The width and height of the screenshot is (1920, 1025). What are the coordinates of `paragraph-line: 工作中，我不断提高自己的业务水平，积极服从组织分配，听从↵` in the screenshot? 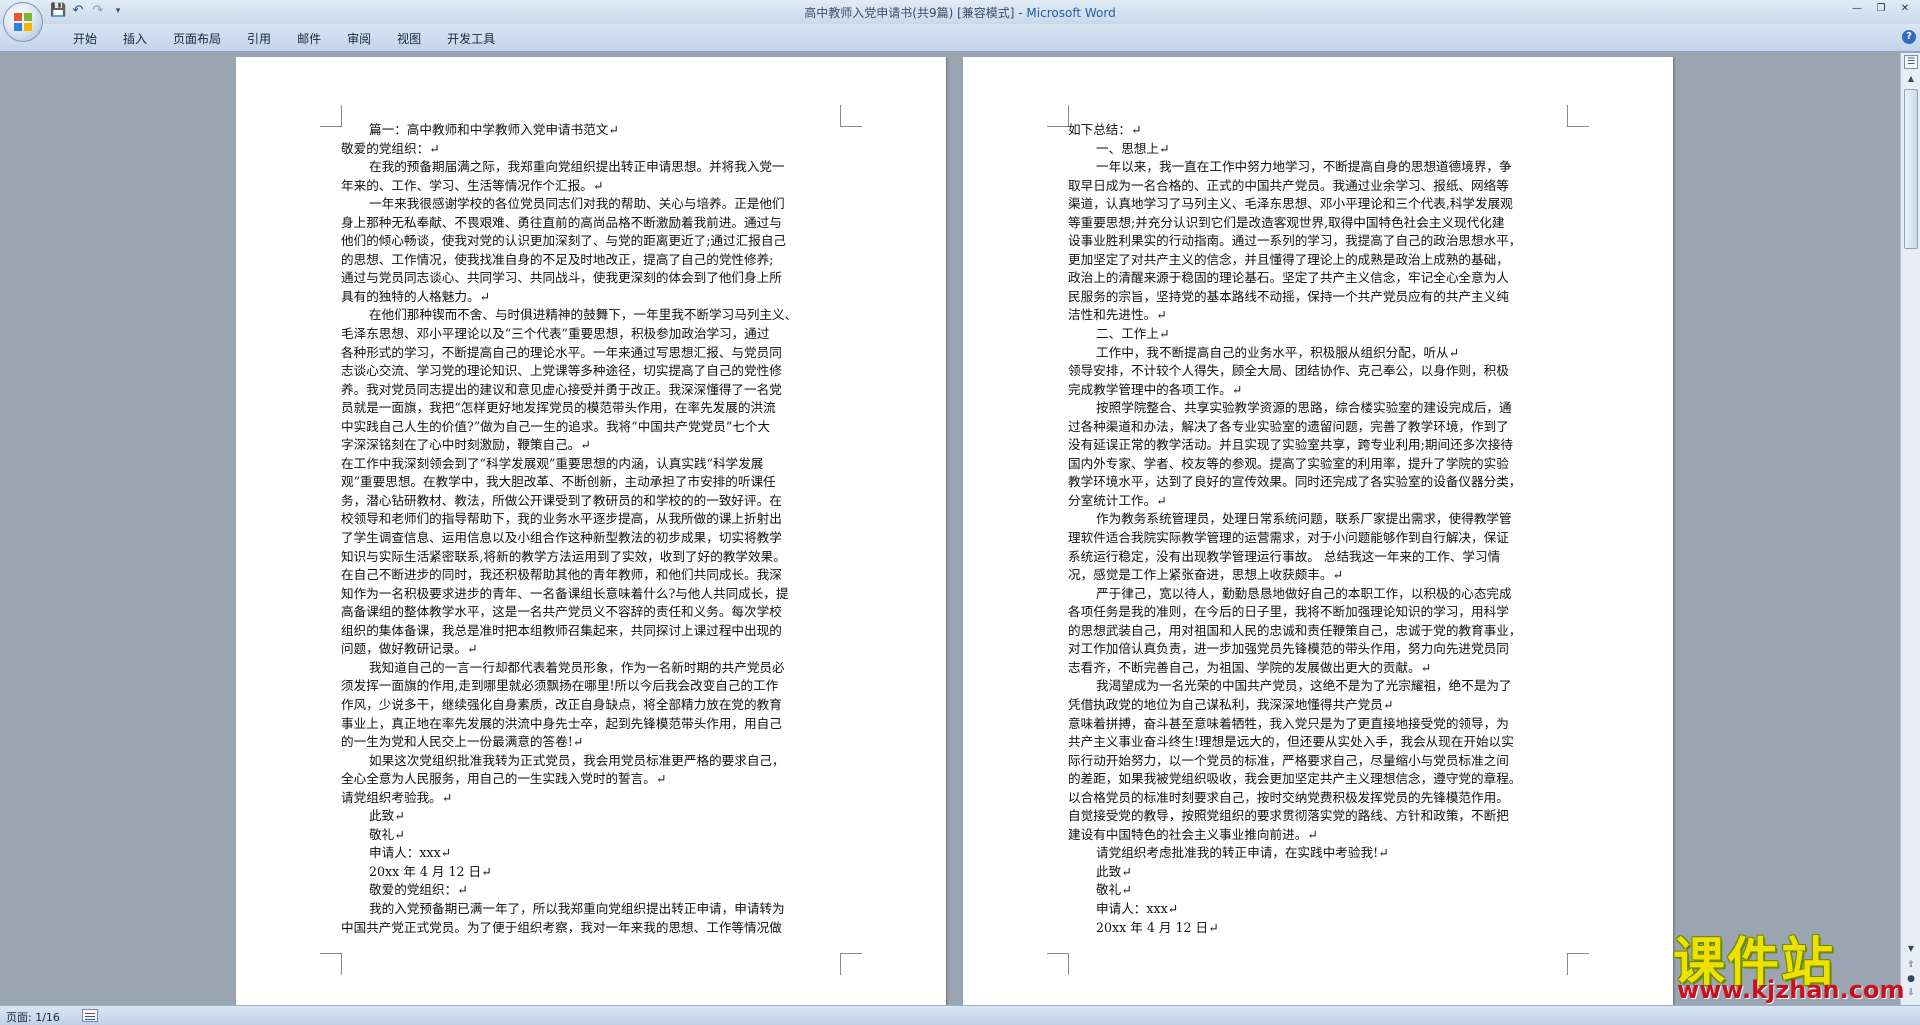 It's located at (1318, 353).